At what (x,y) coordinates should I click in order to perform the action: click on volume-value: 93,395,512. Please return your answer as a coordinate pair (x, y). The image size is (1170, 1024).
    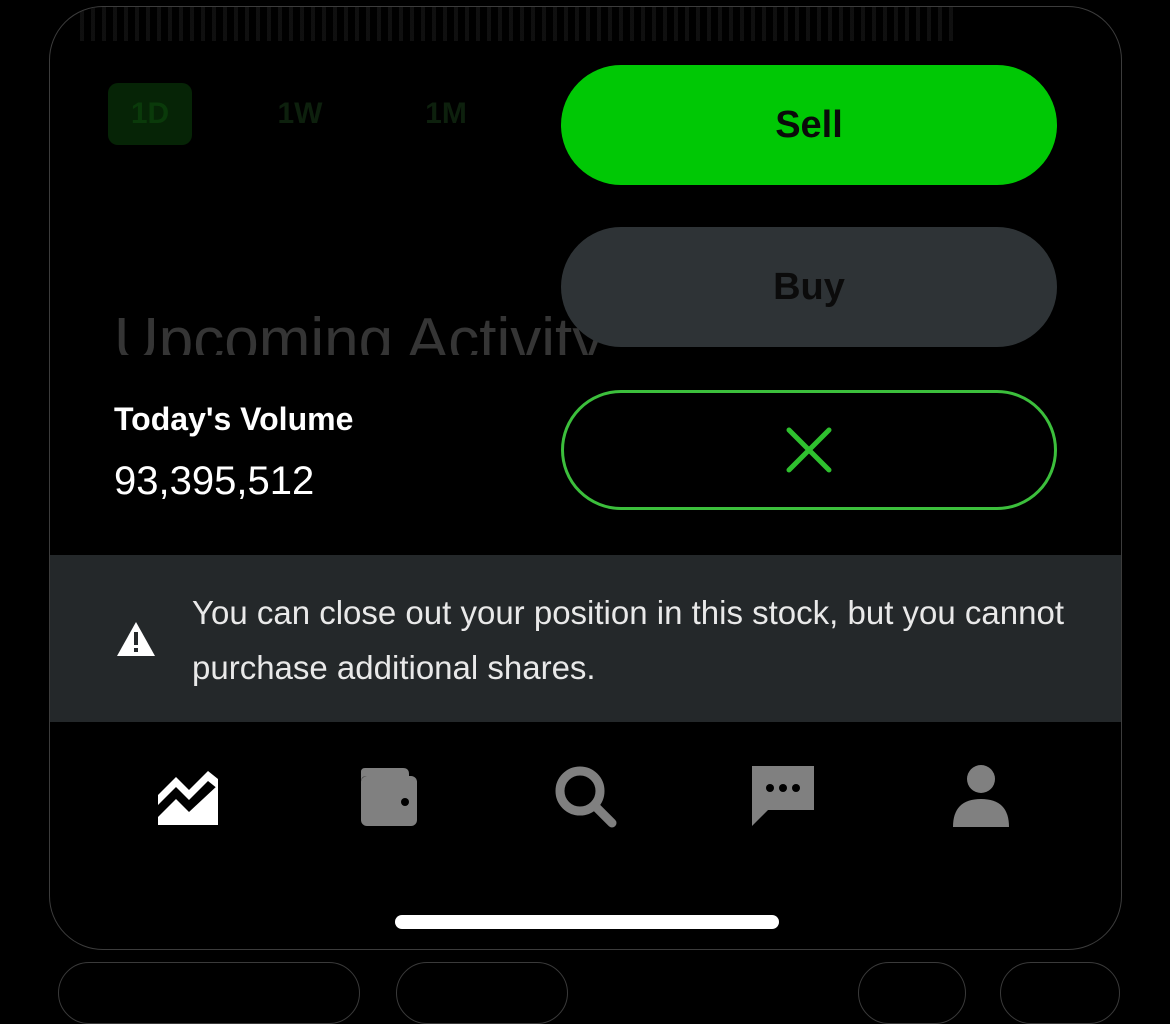
    Looking at the image, I should click on (214, 481).